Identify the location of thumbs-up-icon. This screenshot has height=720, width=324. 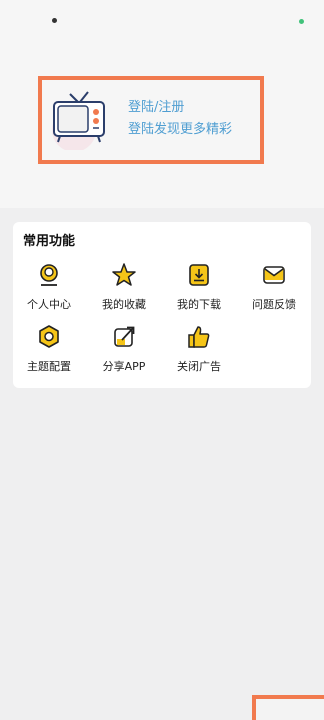
(199, 337).